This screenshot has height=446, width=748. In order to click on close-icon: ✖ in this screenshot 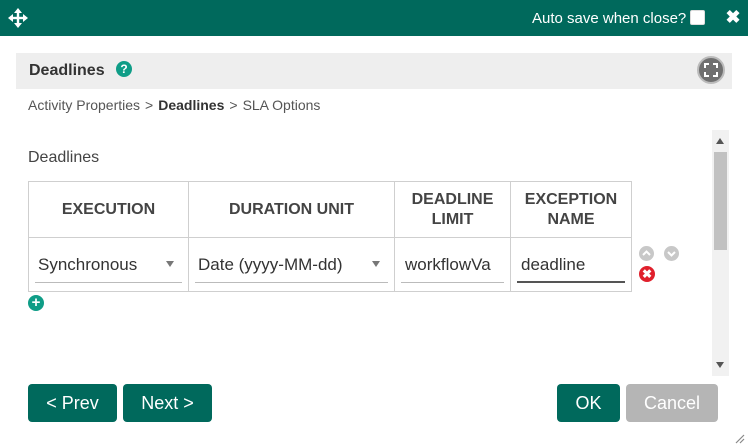, I will do `click(733, 17)`.